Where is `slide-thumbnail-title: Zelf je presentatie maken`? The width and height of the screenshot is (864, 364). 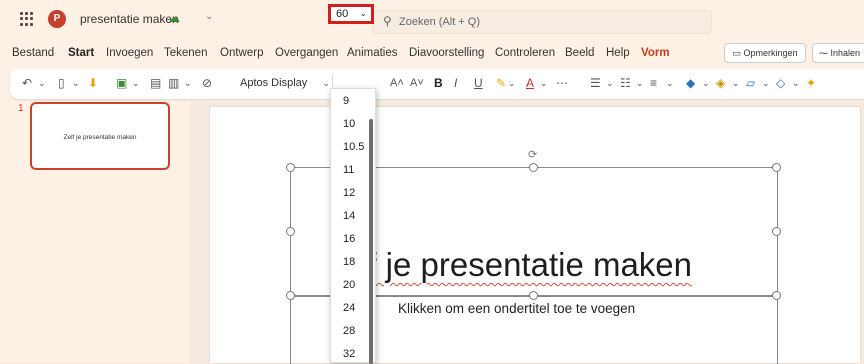 slide-thumbnail-title: Zelf je presentatie maken is located at coordinates (100, 137).